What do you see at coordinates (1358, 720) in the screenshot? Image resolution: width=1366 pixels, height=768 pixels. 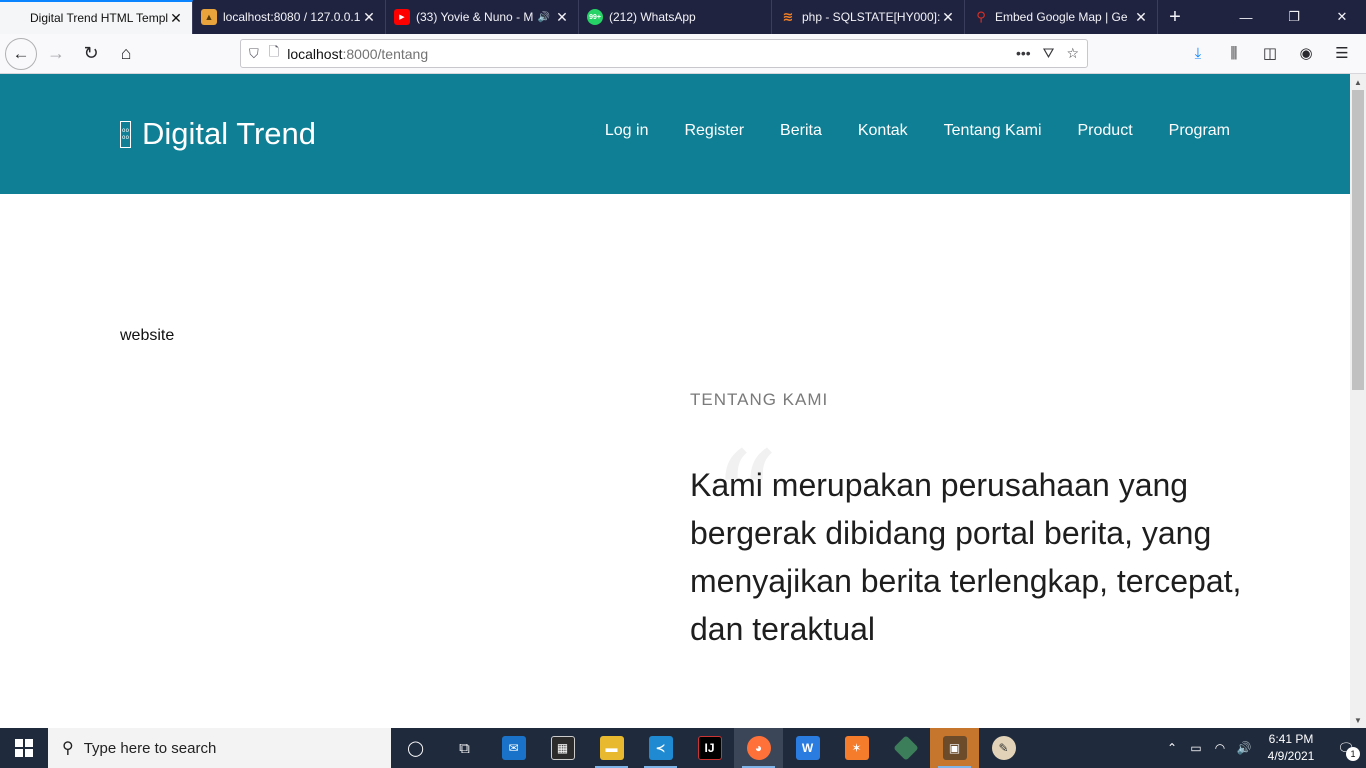 I see `scroll-down-icon: ▼` at bounding box center [1358, 720].